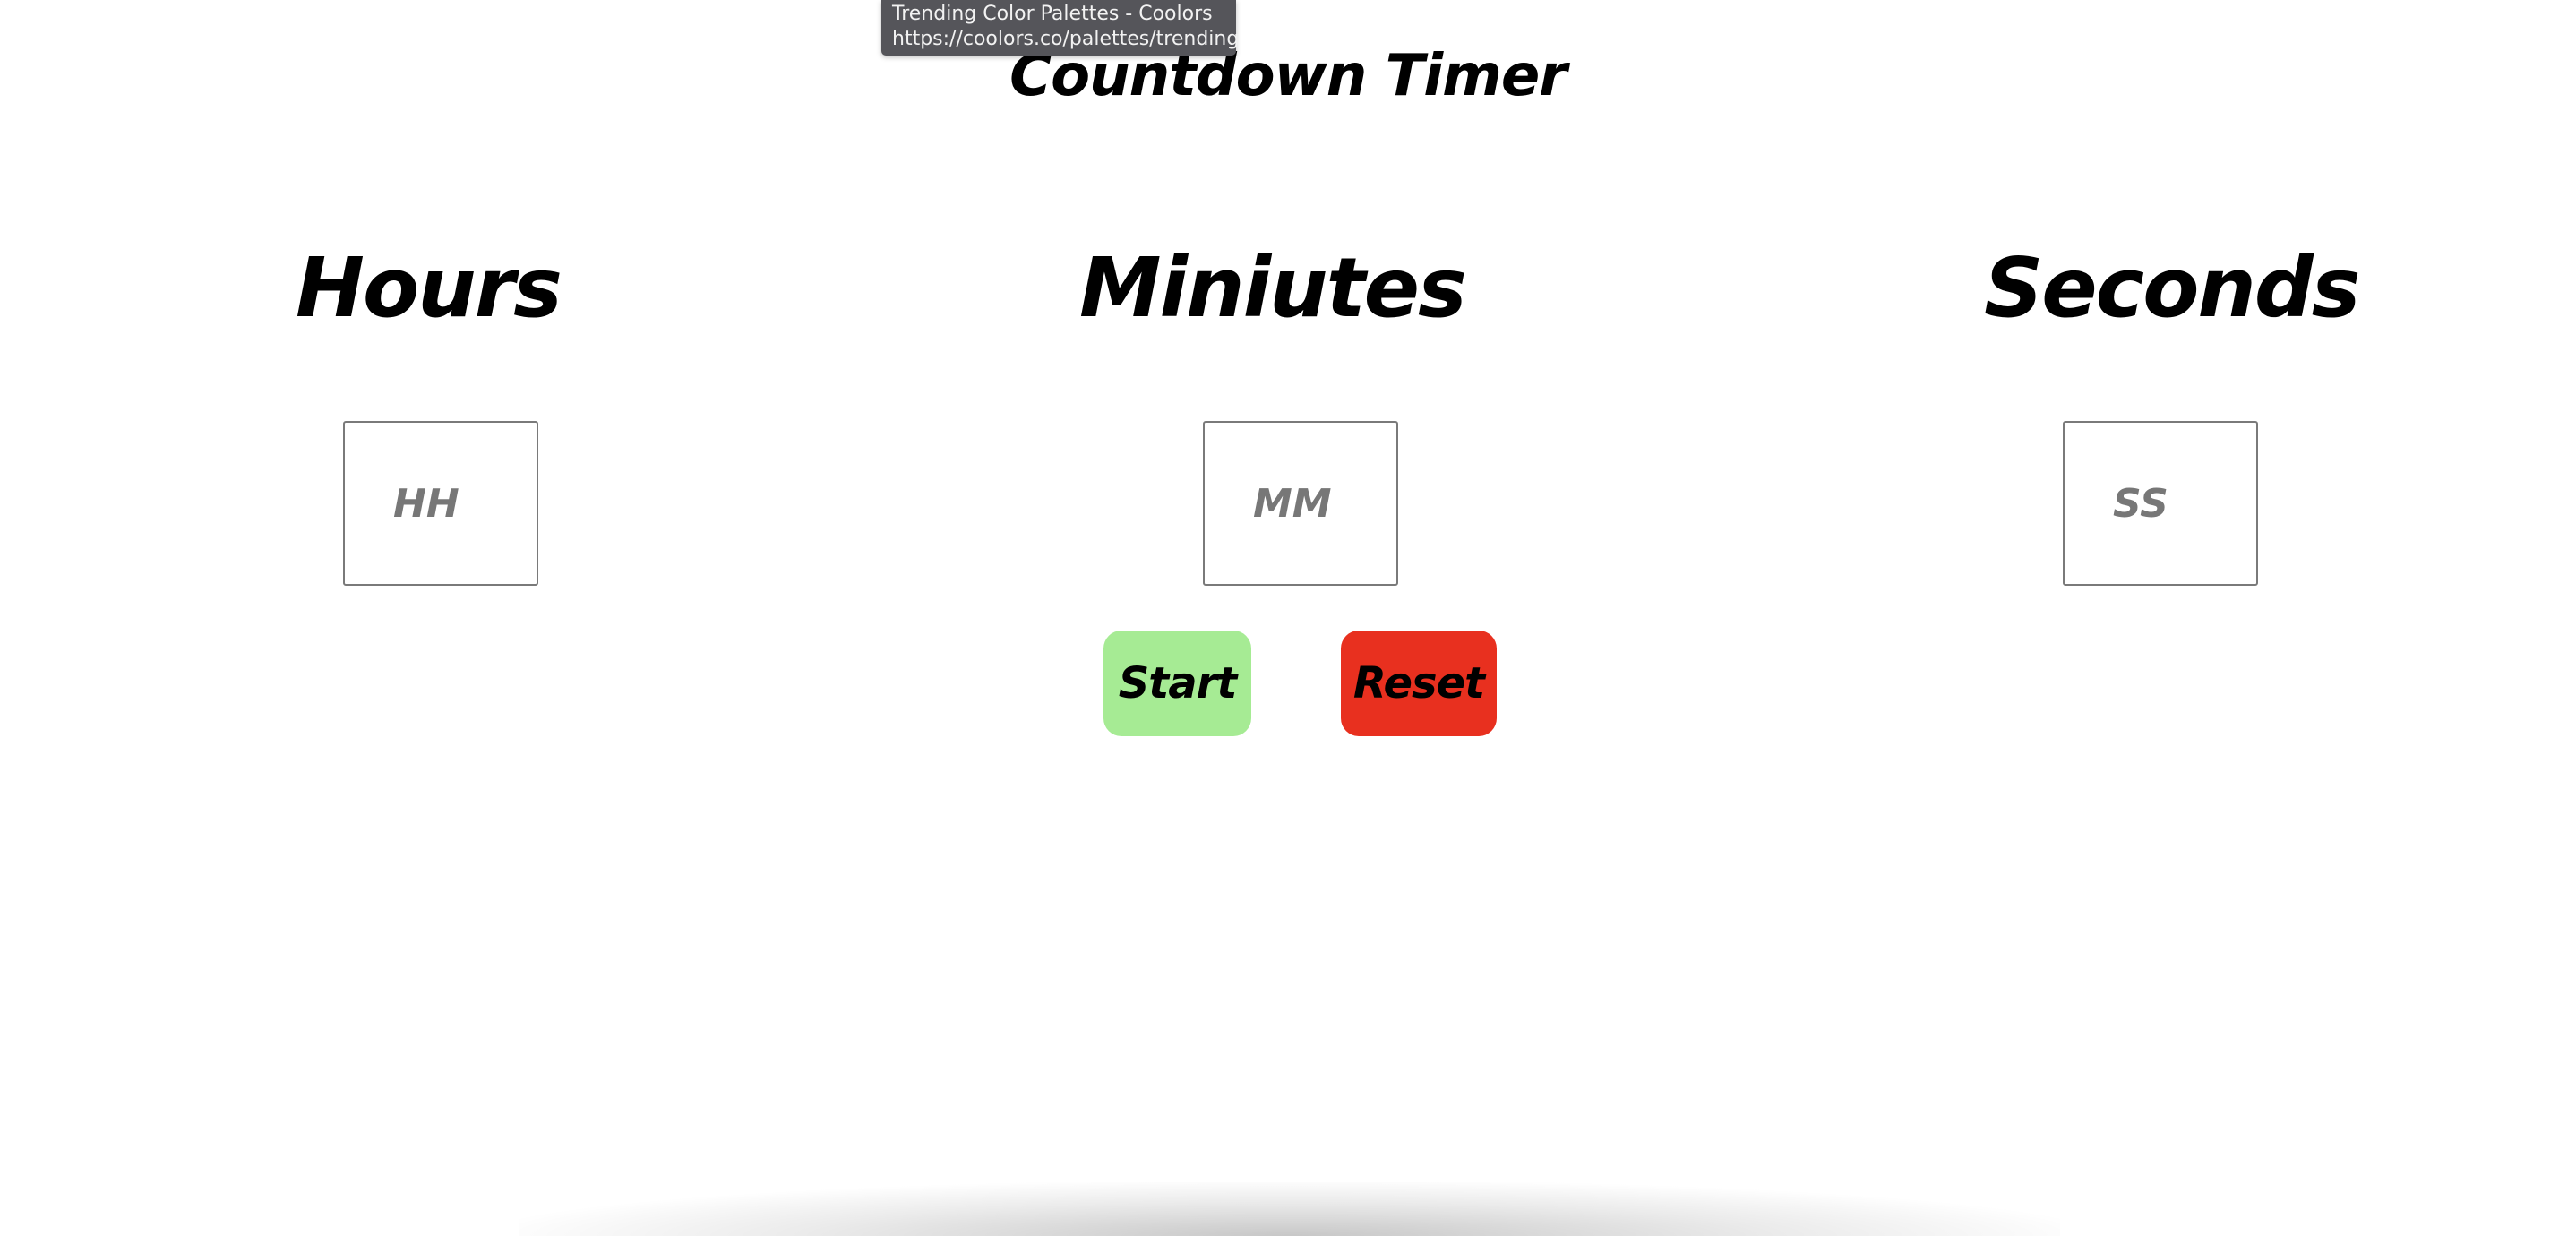 Image resolution: width=2576 pixels, height=1236 pixels. What do you see at coordinates (440, 504) in the screenshot?
I see `hours-input` at bounding box center [440, 504].